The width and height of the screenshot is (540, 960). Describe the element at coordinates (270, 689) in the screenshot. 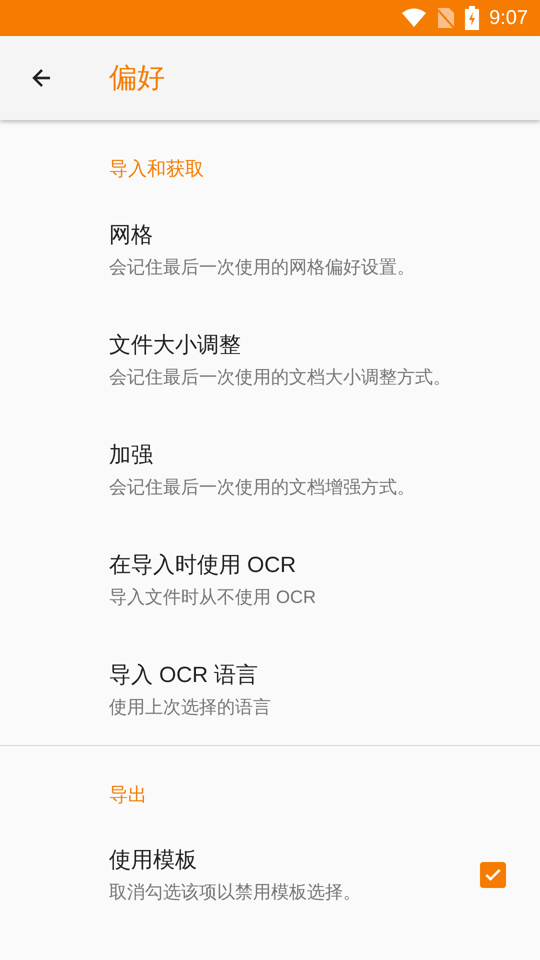

I see `preference-item: 导入 OCR 语言 使用上次选择的语言` at that location.